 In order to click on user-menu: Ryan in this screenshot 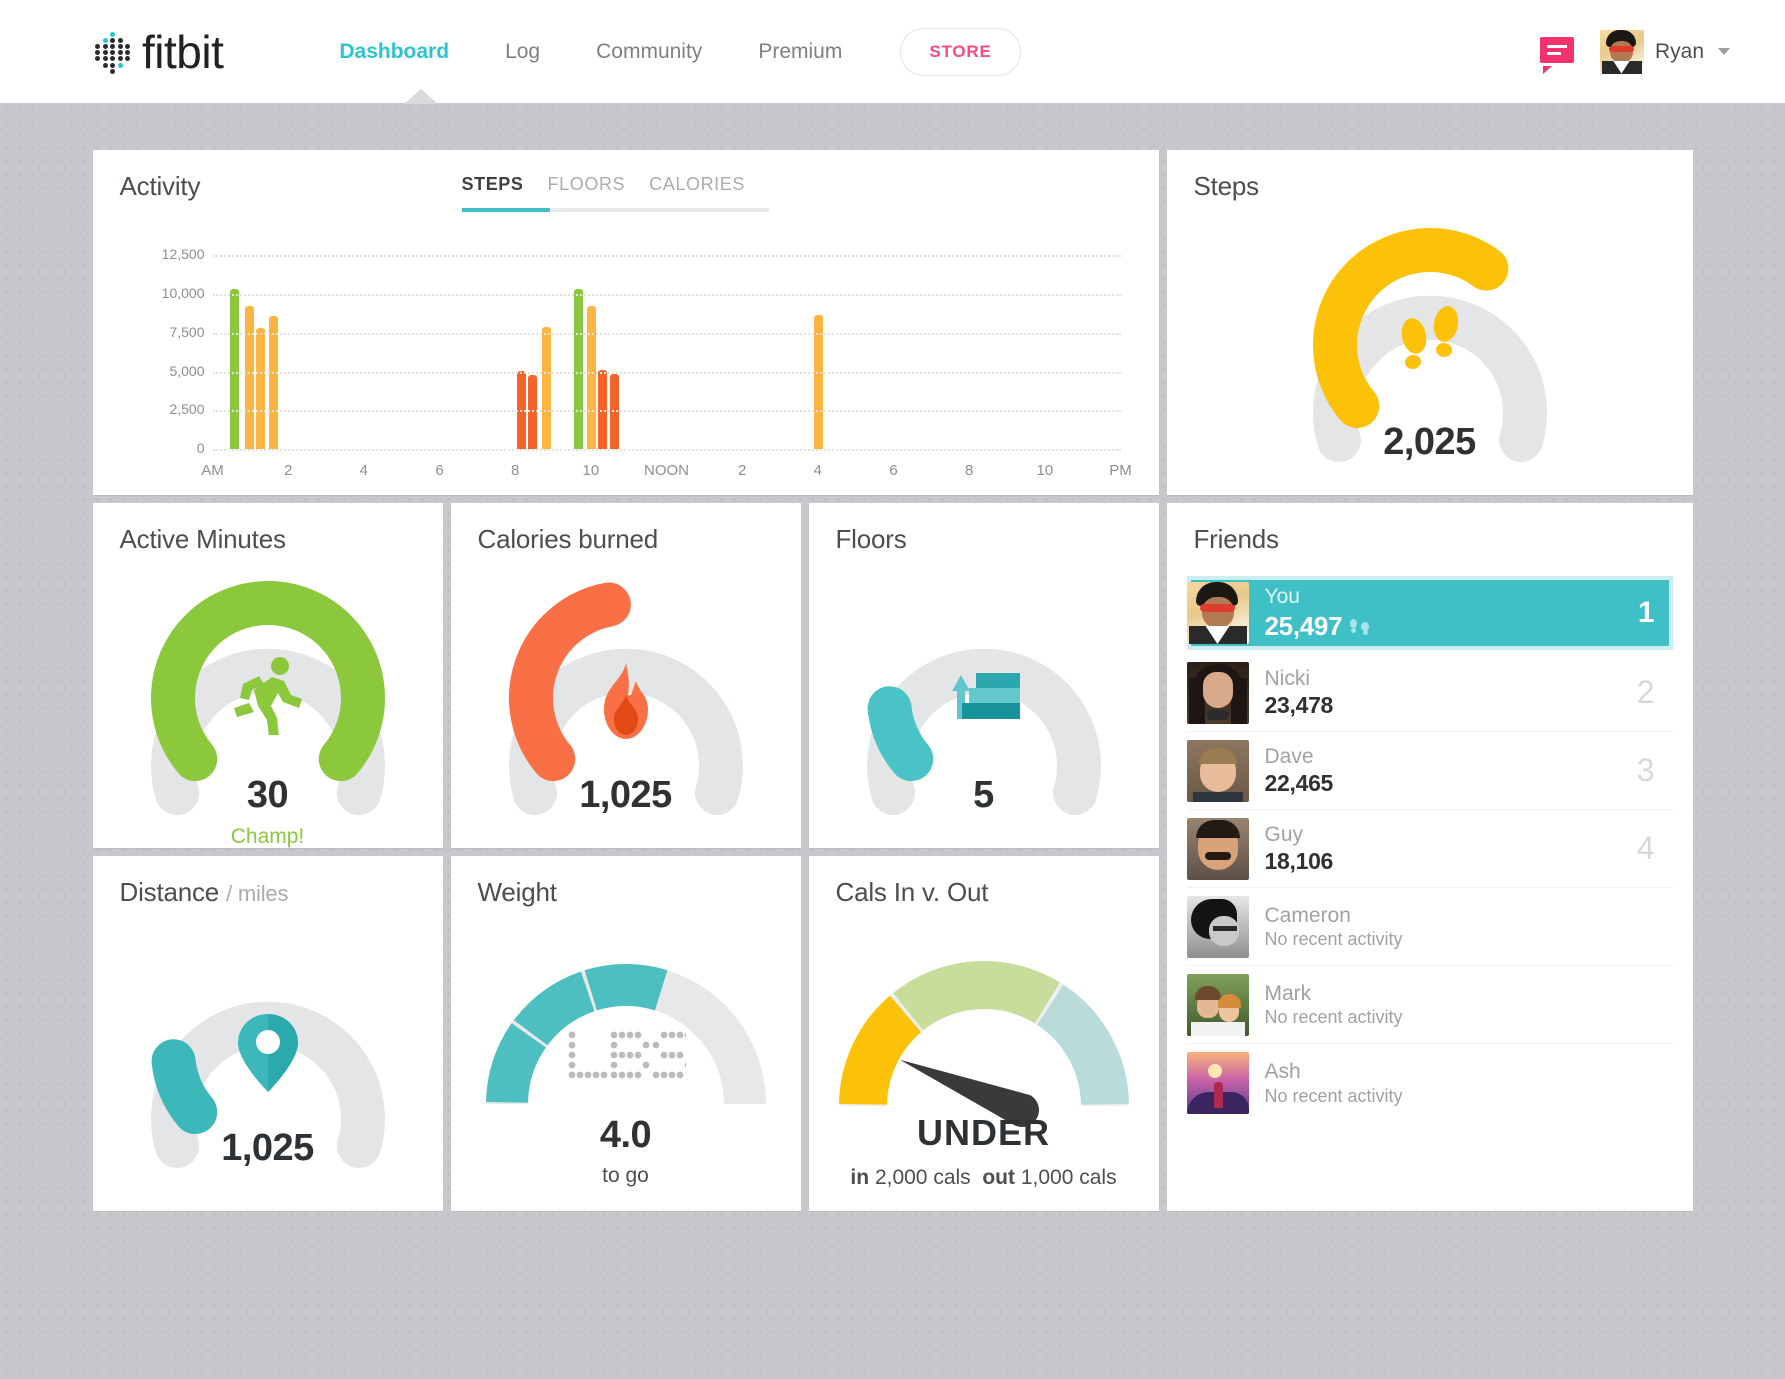, I will do `click(1664, 51)`.